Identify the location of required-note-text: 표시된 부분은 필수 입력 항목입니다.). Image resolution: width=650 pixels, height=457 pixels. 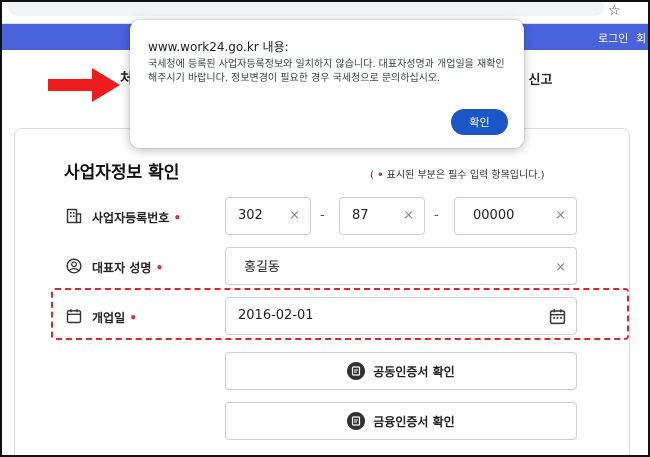
(464, 175).